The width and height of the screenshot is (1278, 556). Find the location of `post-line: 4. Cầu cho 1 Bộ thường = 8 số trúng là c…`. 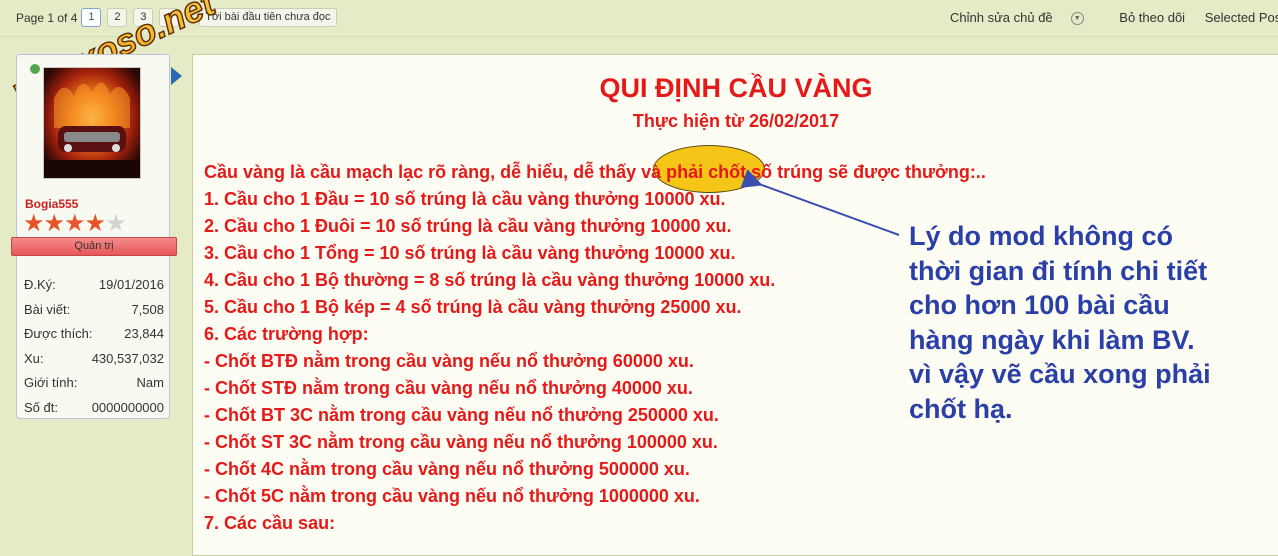

post-line: 4. Cầu cho 1 Bộ thường = 8 số trúng là c… is located at coordinates (490, 280).